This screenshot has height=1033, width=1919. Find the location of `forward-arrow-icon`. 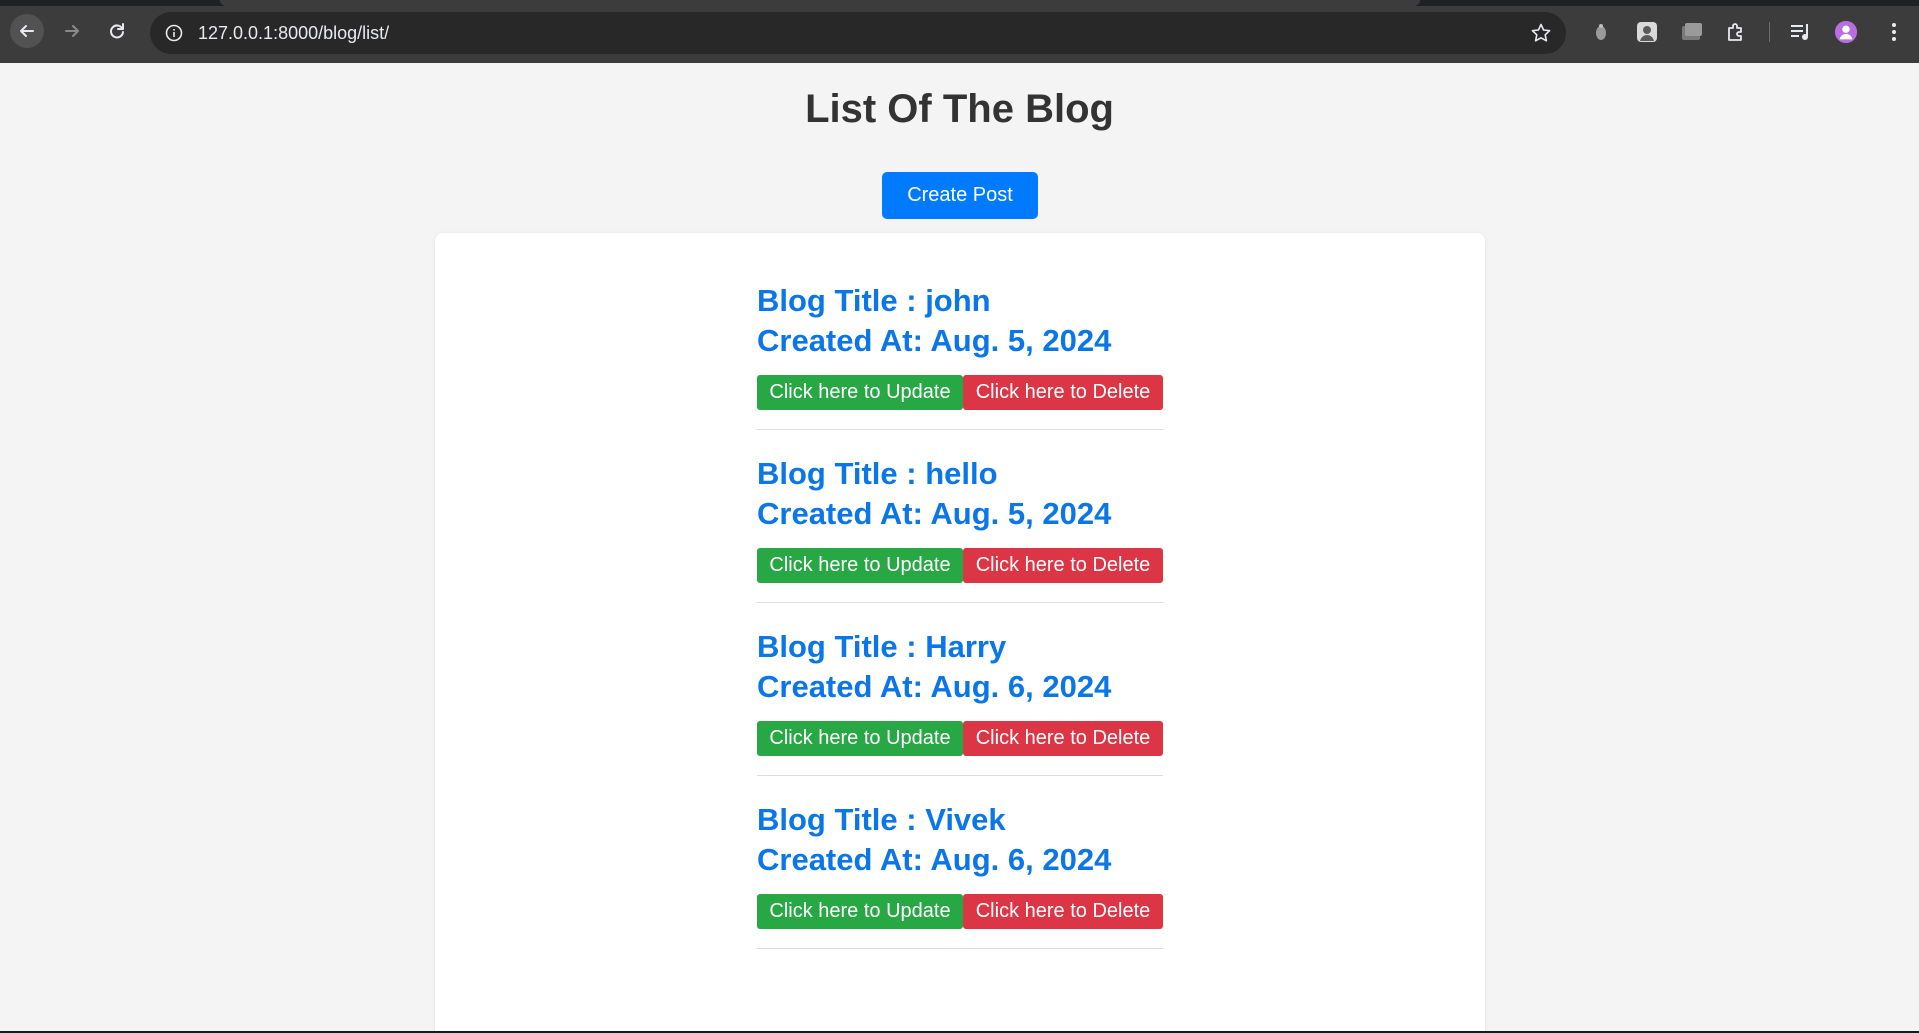

forward-arrow-icon is located at coordinates (72, 31).